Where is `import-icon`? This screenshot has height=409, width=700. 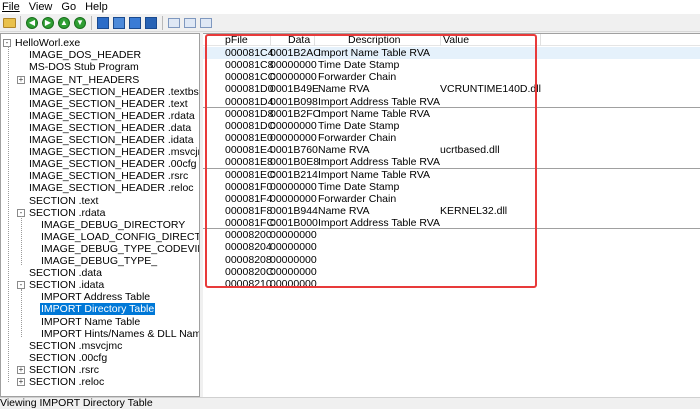 import-icon is located at coordinates (135, 23).